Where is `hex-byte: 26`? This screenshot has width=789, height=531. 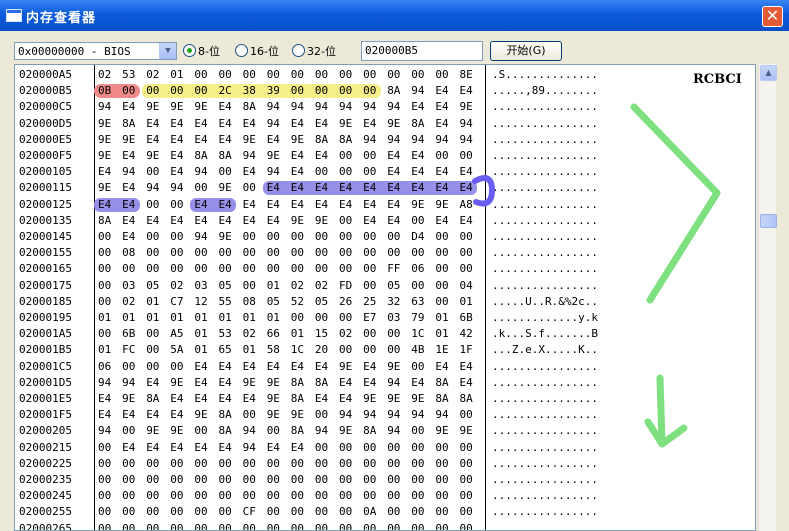 hex-byte: 26 is located at coordinates (348, 302).